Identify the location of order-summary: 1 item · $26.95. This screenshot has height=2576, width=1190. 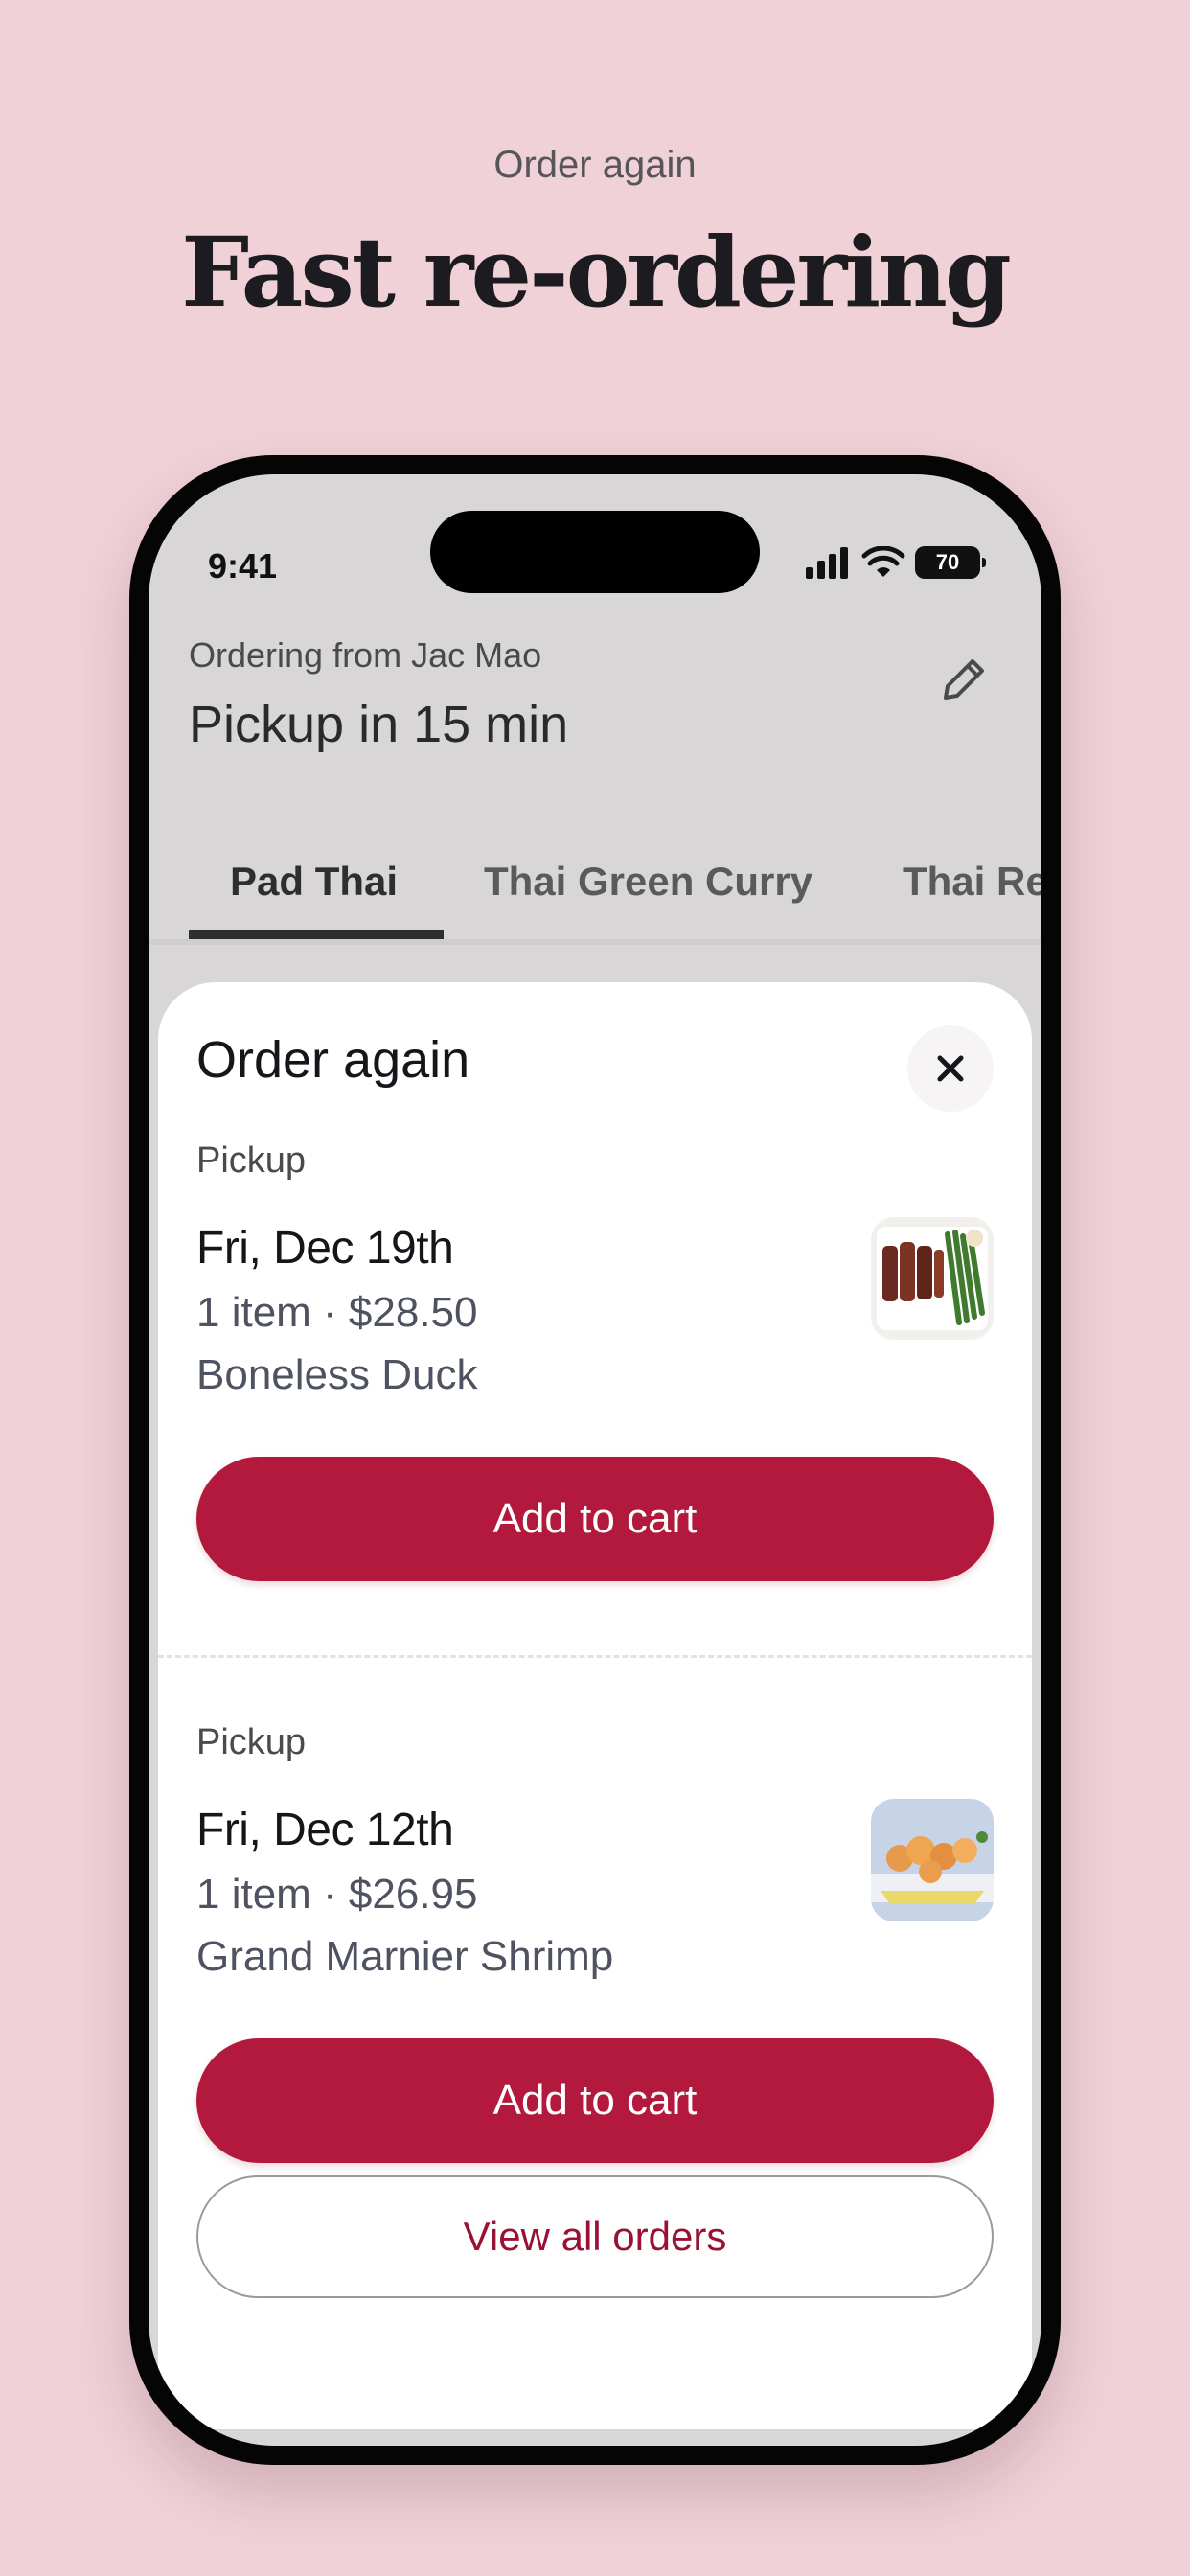
(337, 1894).